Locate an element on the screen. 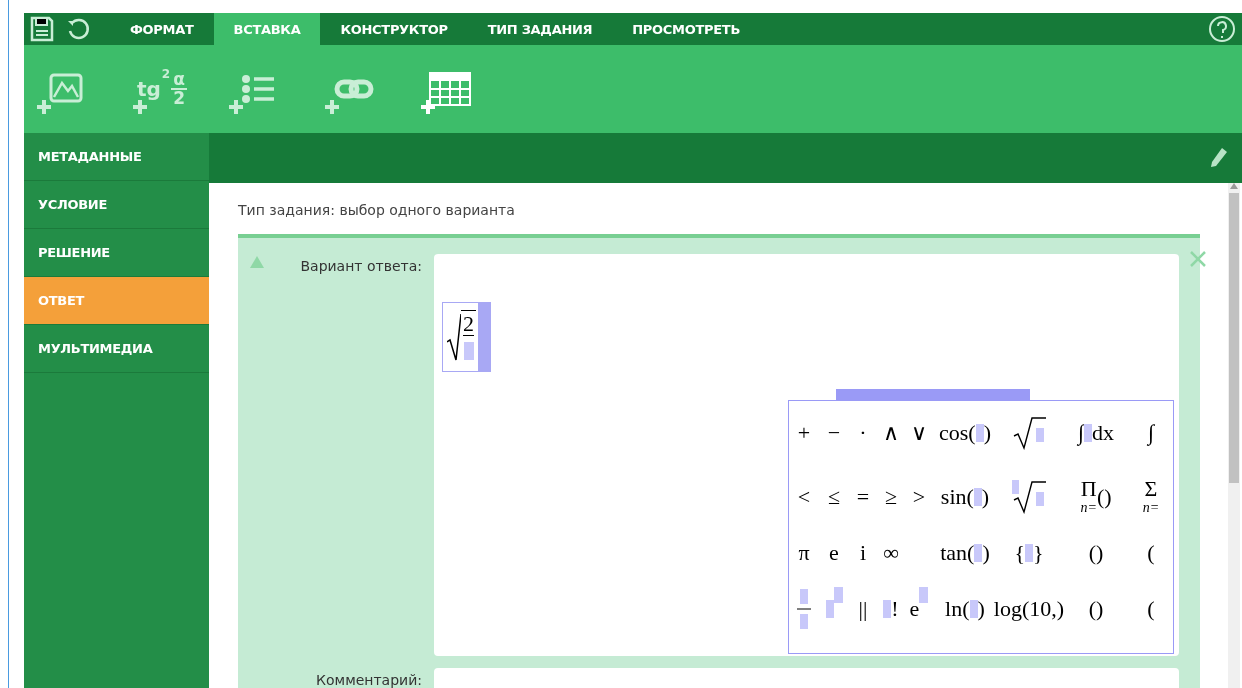 The height and width of the screenshot is (688, 1242). math-symbol-button: e is located at coordinates (834, 553).